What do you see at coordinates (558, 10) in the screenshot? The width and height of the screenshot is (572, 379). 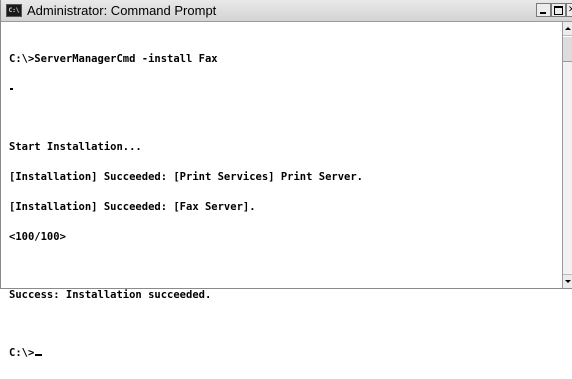 I see `maximize-button` at bounding box center [558, 10].